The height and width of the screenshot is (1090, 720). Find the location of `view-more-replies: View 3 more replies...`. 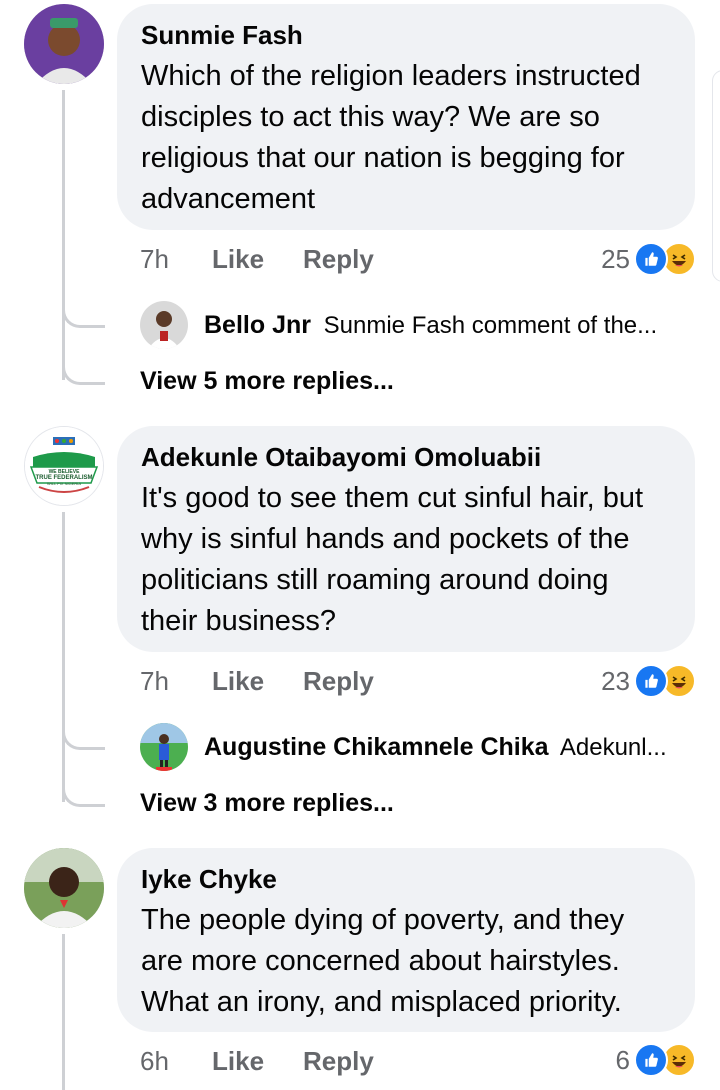

view-more-replies: View 3 more replies... is located at coordinates (267, 803).